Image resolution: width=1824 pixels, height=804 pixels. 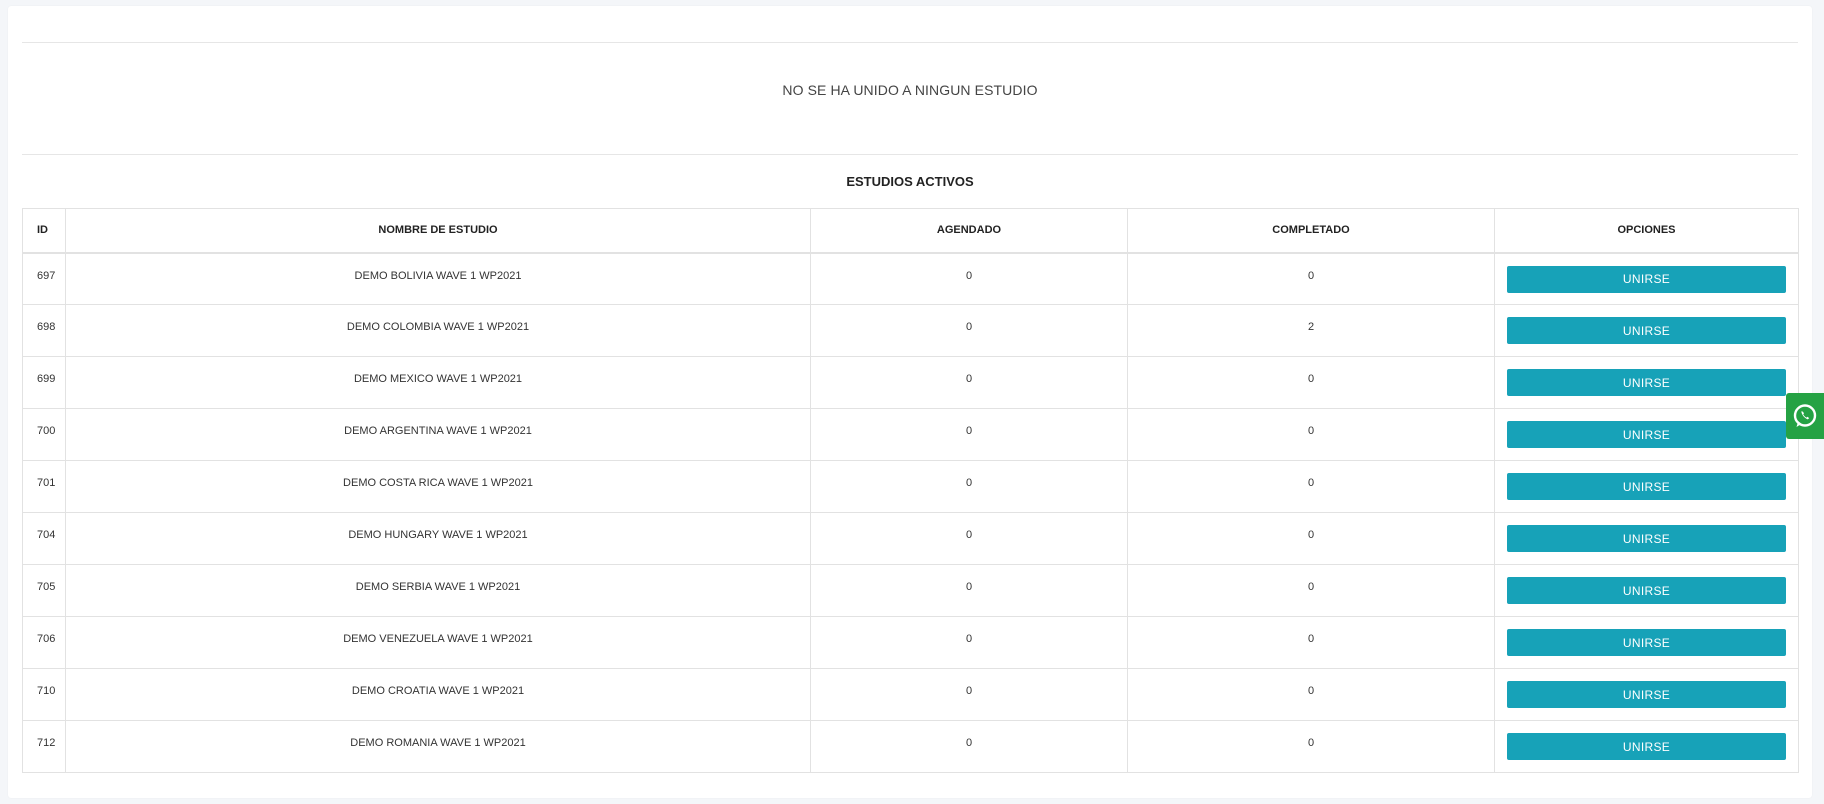 What do you see at coordinates (438, 330) in the screenshot?
I see `study-name: DEMO COLOMBIA WAVE 1 WP2021` at bounding box center [438, 330].